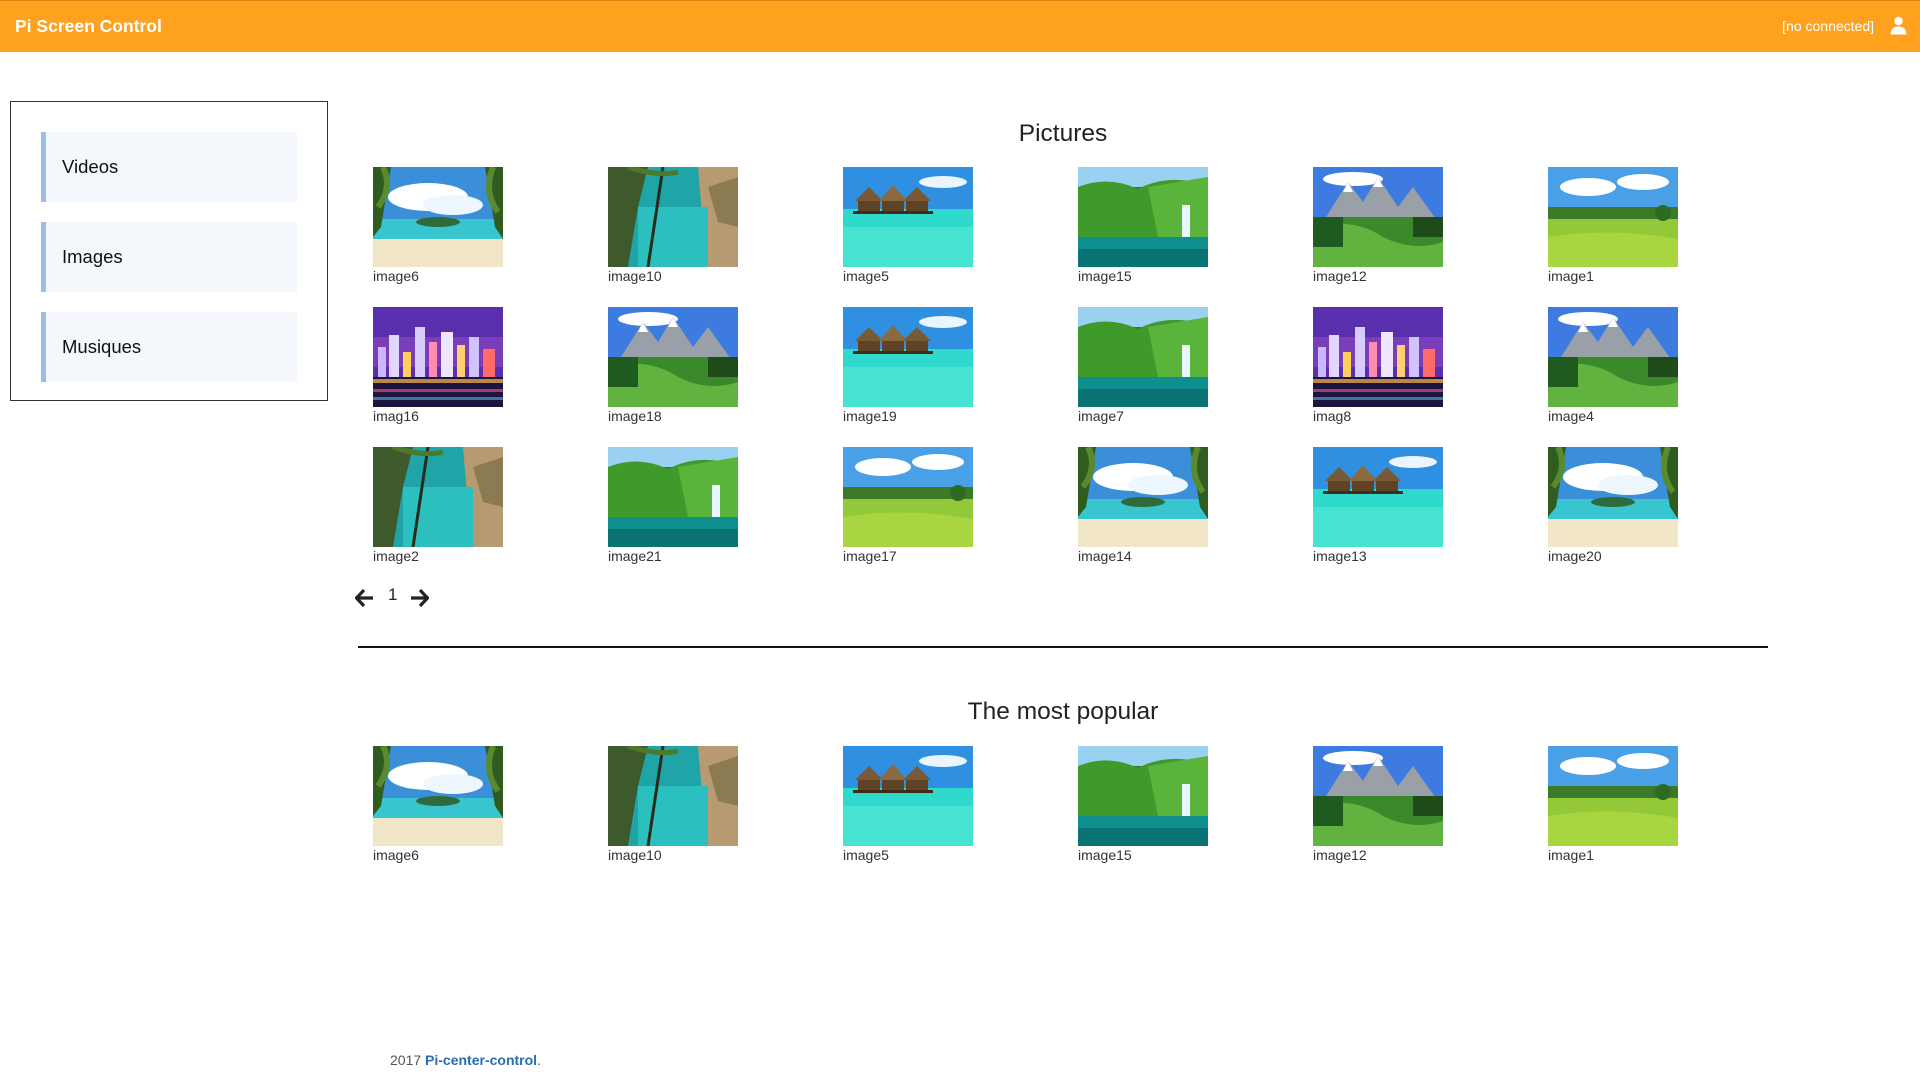 Image resolution: width=1920 pixels, height=1080 pixels. I want to click on image-caption: image14, so click(1105, 556).